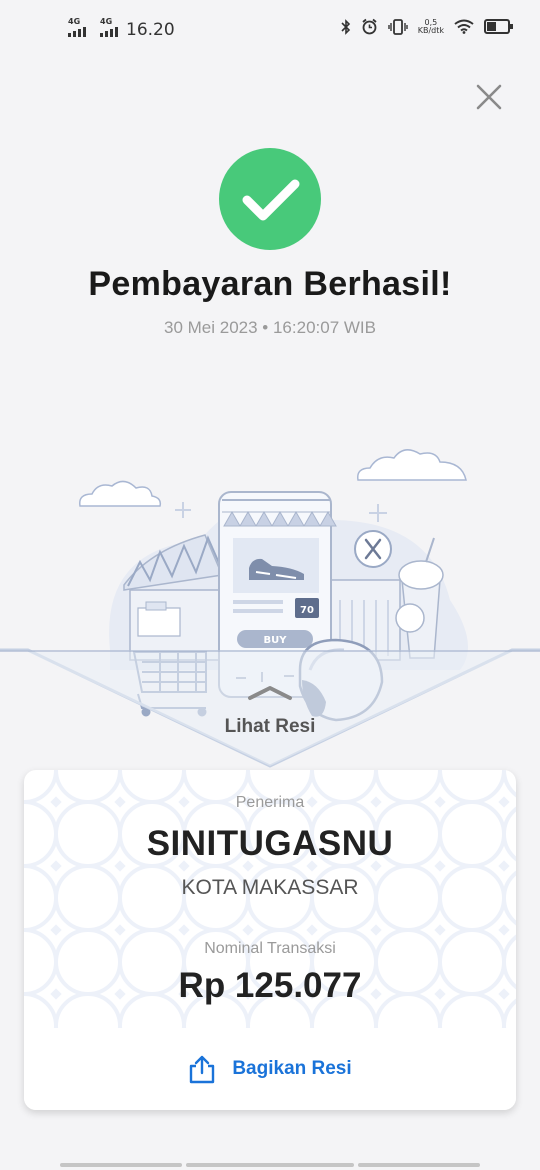  I want to click on network-type-1: 4G, so click(74, 21).